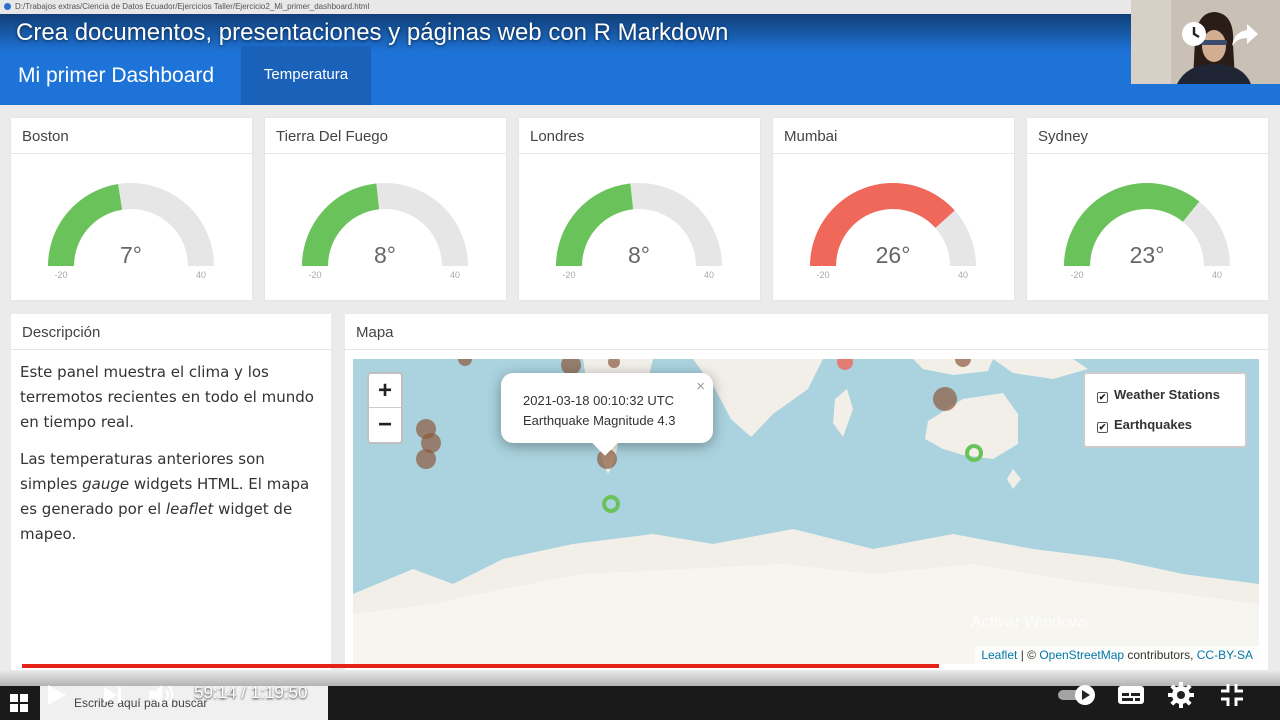 The width and height of the screenshot is (1280, 720). What do you see at coordinates (639, 136) in the screenshot?
I see `gauge-title: Londres` at bounding box center [639, 136].